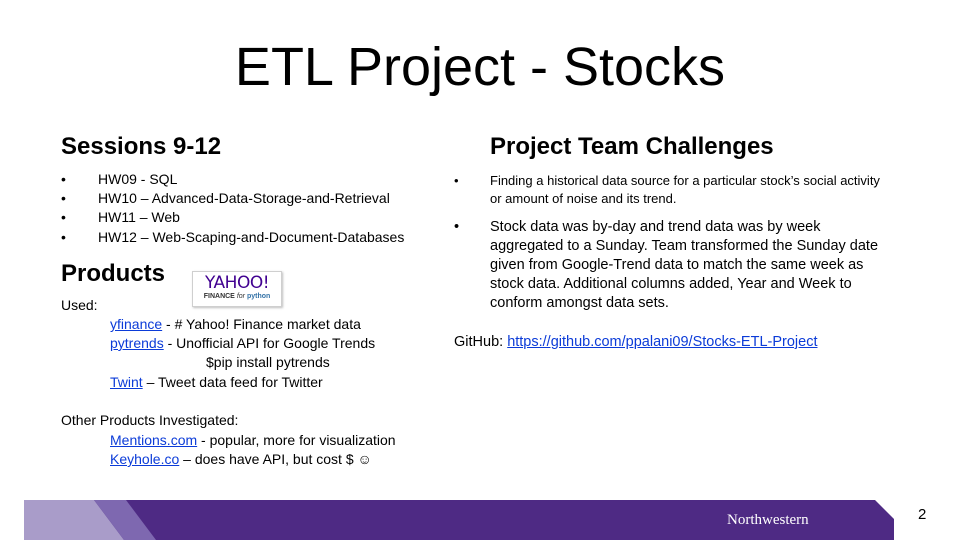  What do you see at coordinates (216, 382) in the screenshot?
I see `product-twint: Twint – Tweet data feed for Twitter` at bounding box center [216, 382].